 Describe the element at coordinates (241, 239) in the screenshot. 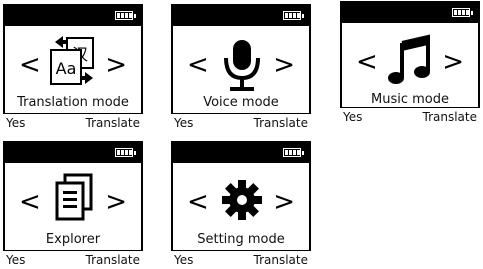

I see `mode-label: Setting mode` at that location.